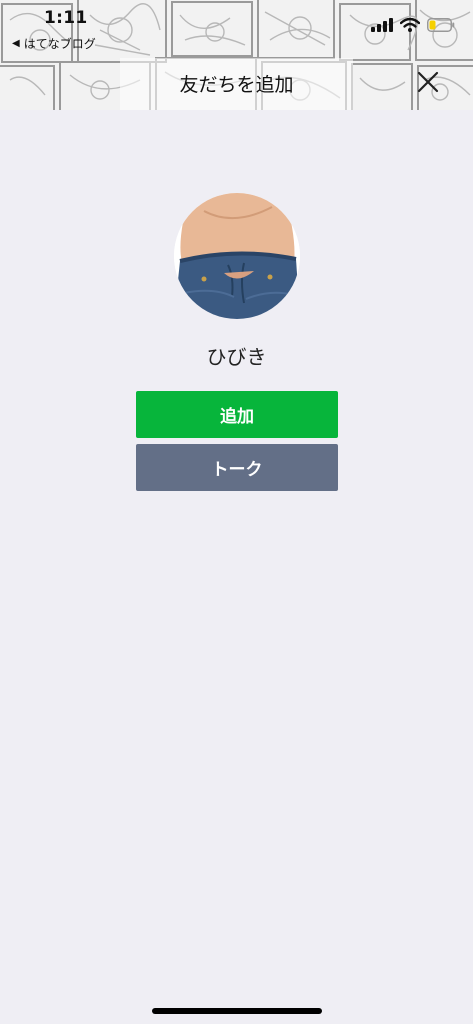  What do you see at coordinates (237, 414) in the screenshot?
I see `add-friend-button: 追加` at bounding box center [237, 414].